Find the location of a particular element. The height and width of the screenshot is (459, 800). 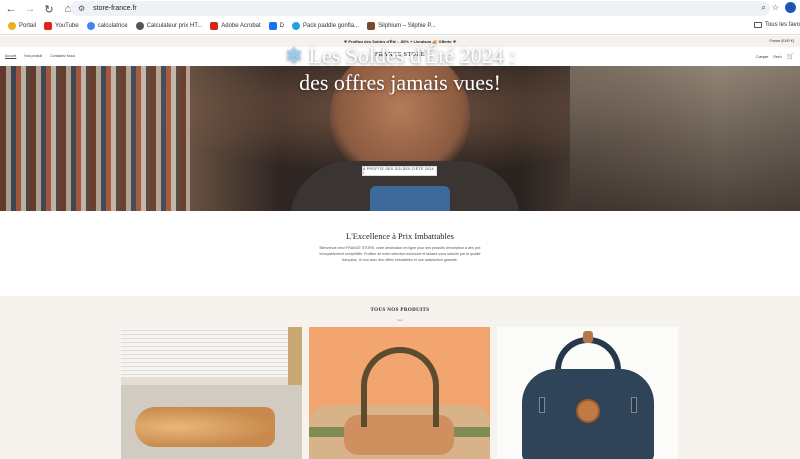

browser-toolbar: ← → ↻ ⌂ ⚙ store-france.fr ⌕ ☆ A is located at coordinates (400, 9).